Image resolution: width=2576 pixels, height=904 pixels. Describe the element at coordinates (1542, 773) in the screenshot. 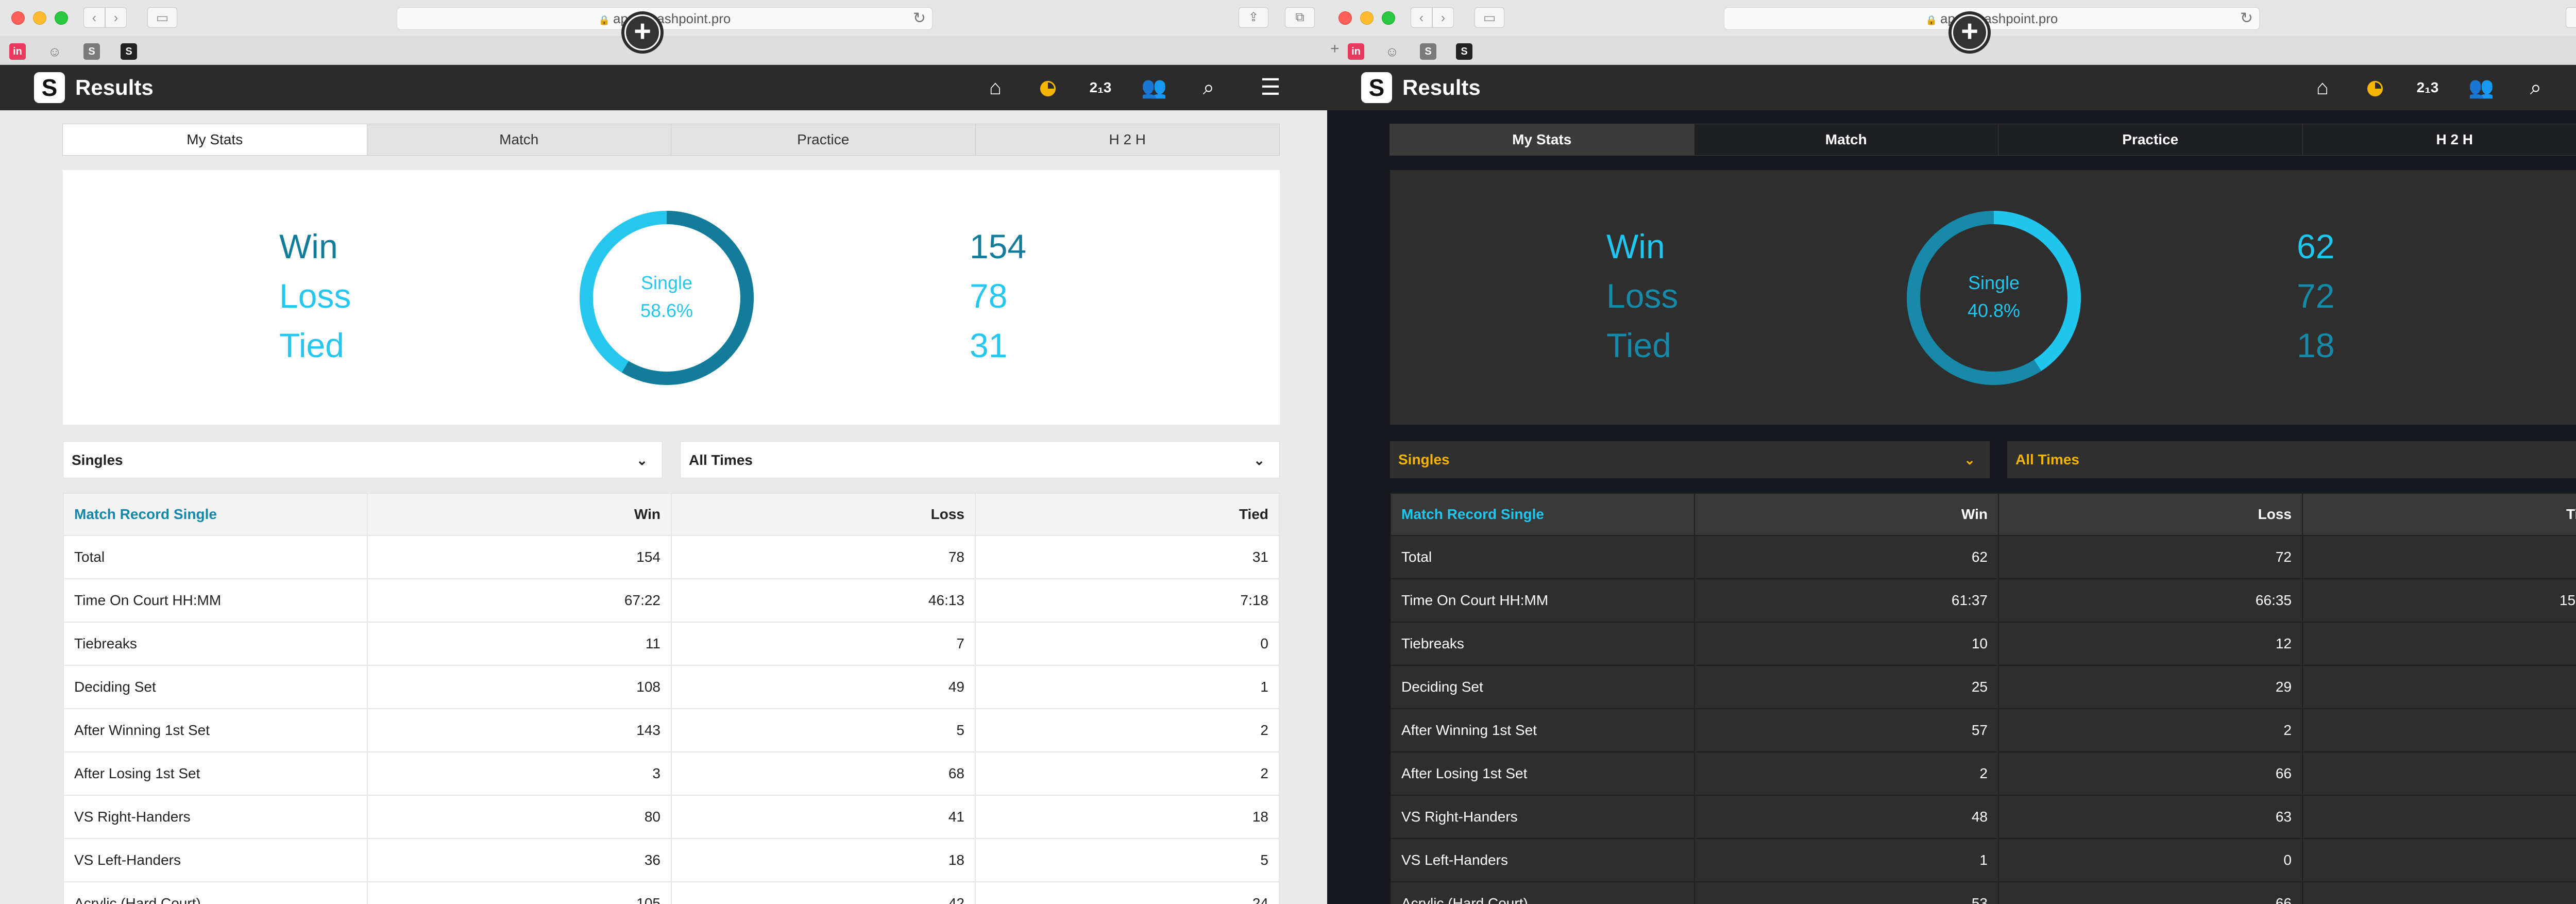

I see `row-label: After Losing 1st Set` at that location.